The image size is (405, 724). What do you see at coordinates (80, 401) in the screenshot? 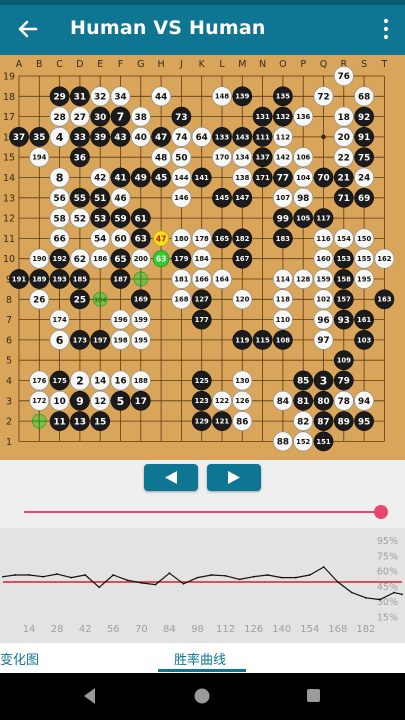
I see `move-number: 9` at bounding box center [80, 401].